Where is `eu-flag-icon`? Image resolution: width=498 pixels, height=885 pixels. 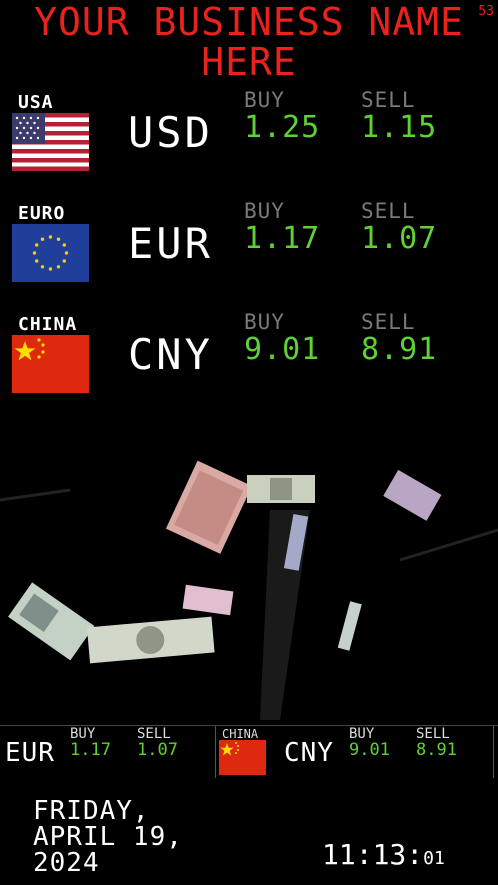
eu-flag-icon is located at coordinates (50, 253).